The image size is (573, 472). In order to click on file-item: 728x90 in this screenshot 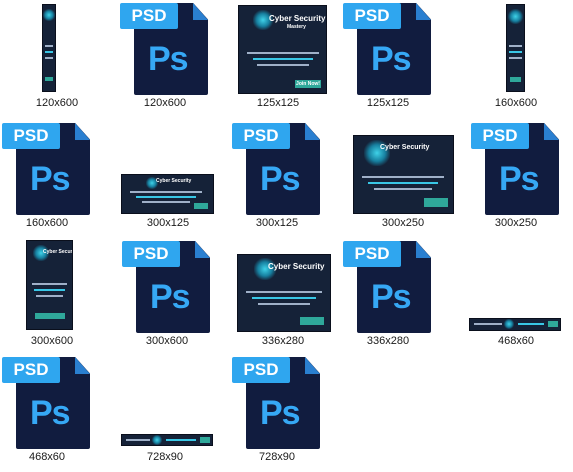, I will do `click(165, 413)`.